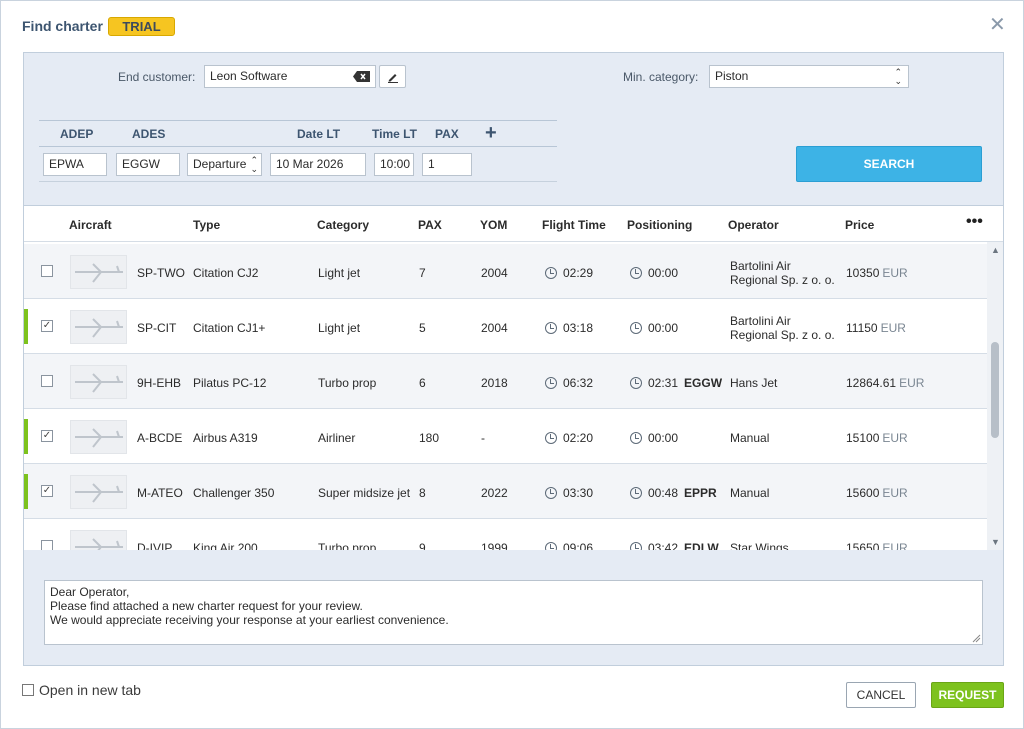 This screenshot has height=729, width=1024. I want to click on aircraft-reg: D-IVIP, so click(155, 545).